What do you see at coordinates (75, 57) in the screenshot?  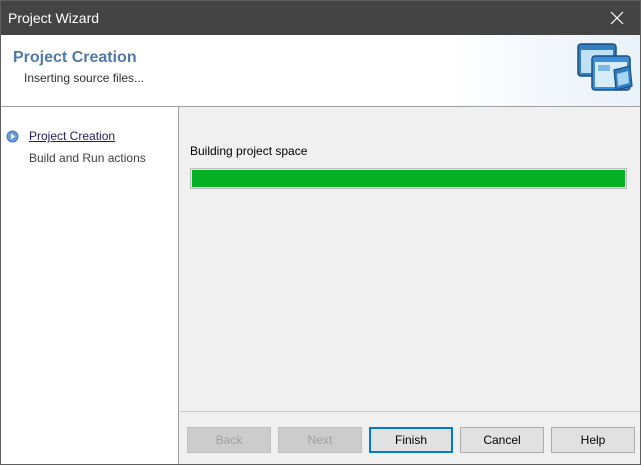 I see `header-title: Project Creation` at bounding box center [75, 57].